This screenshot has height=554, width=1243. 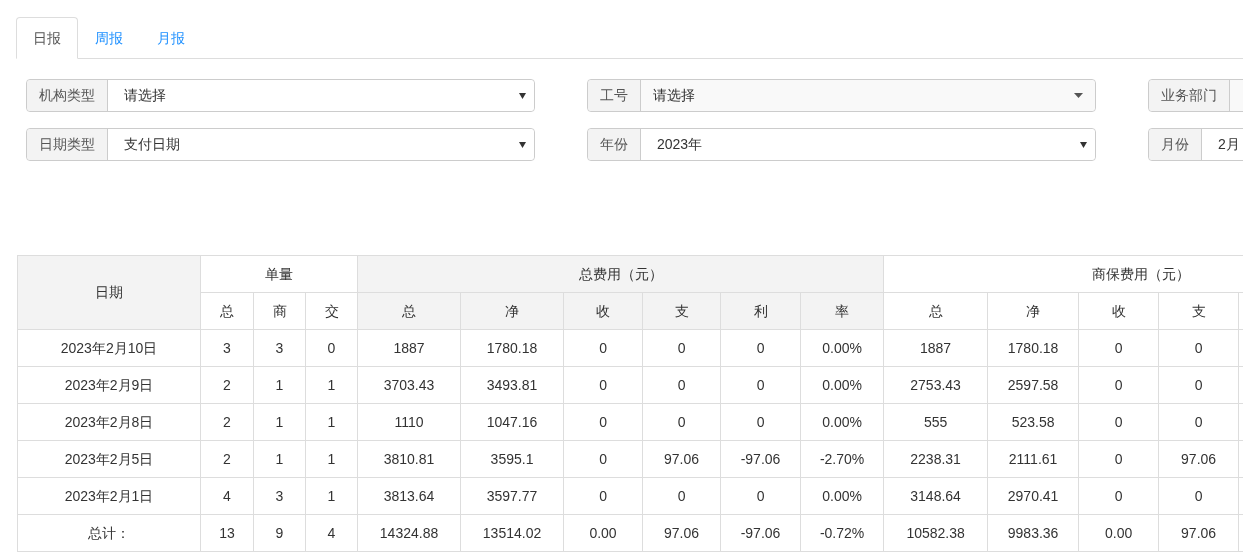 What do you see at coordinates (1033, 422) in the screenshot?
I see `table-cell: 523.58` at bounding box center [1033, 422].